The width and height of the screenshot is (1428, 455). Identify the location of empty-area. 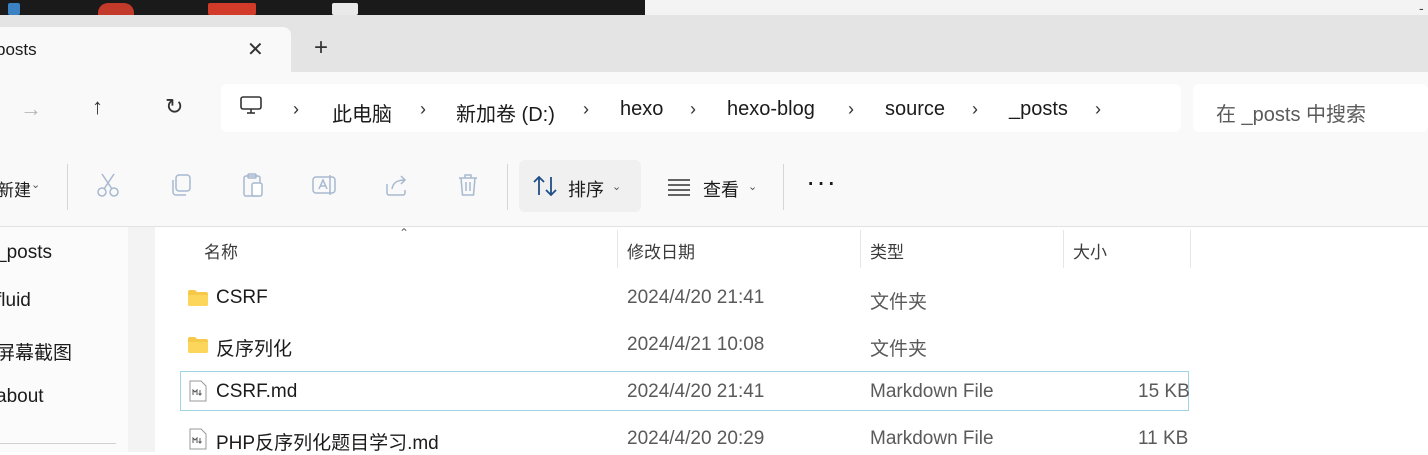
(1309, 339).